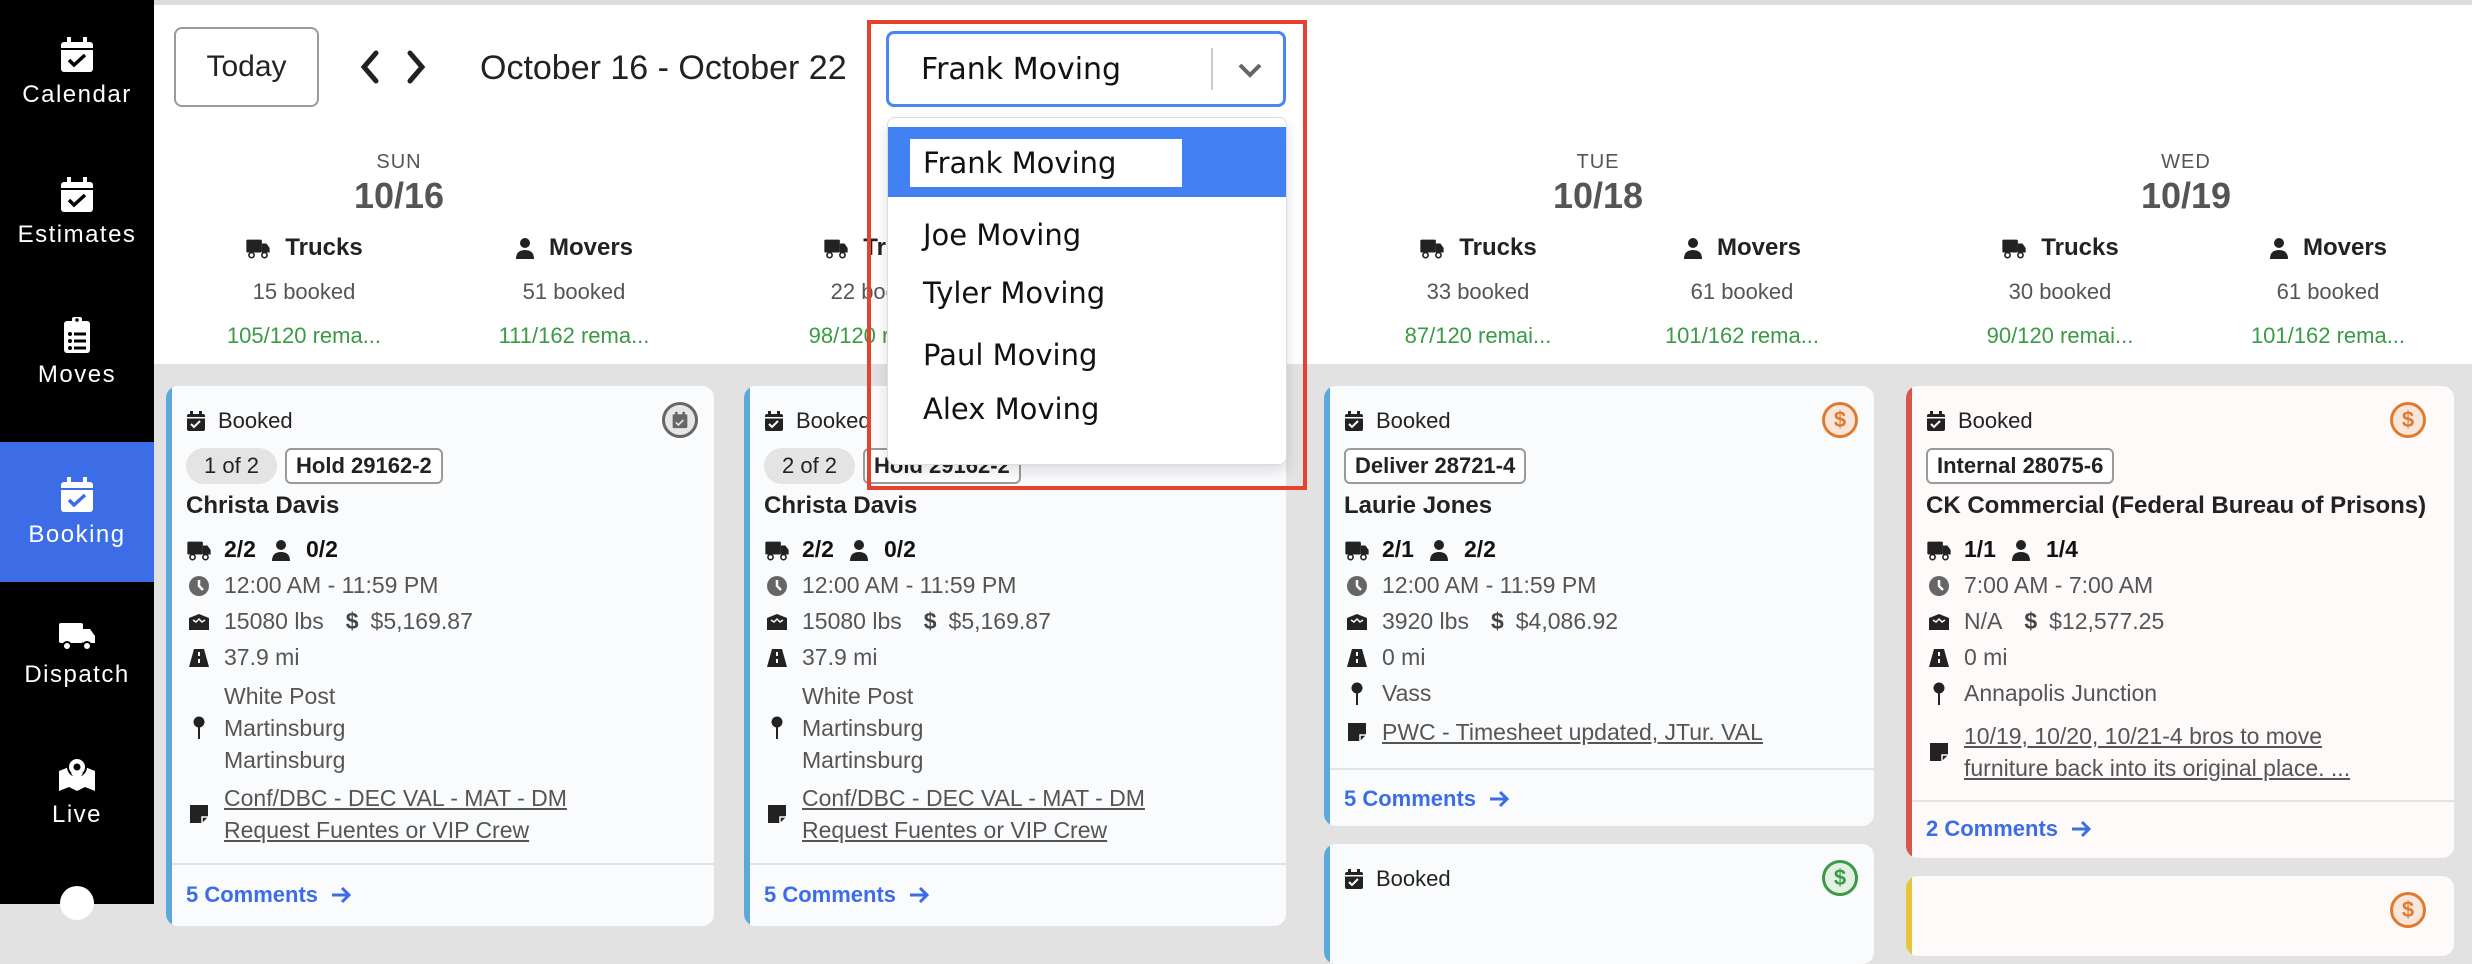  I want to click on note-link: PWC - Timesheet updated, JTur. VAL, so click(1572, 732).